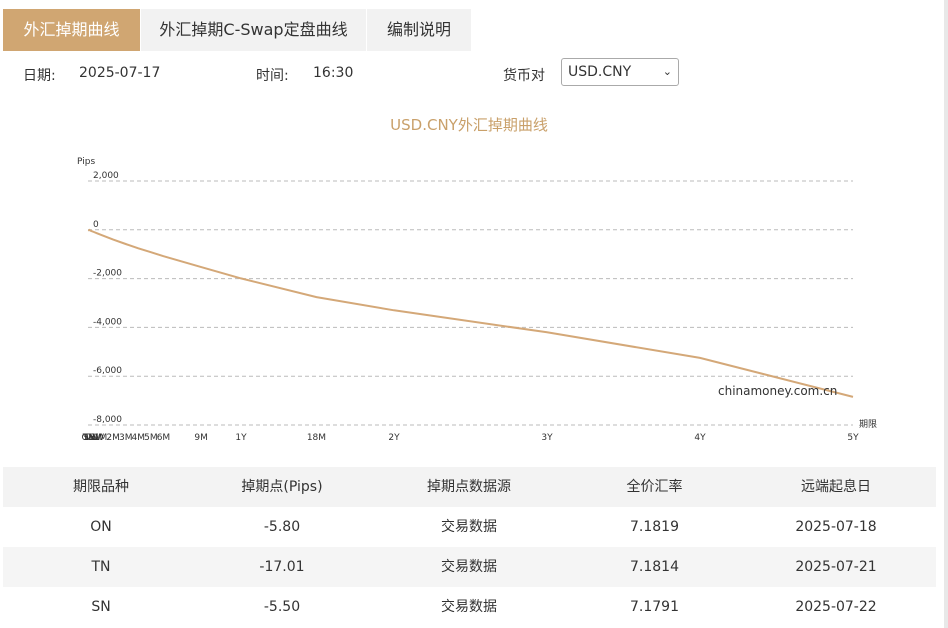 The height and width of the screenshot is (628, 948). I want to click on time-label: 时间:, so click(272, 76).